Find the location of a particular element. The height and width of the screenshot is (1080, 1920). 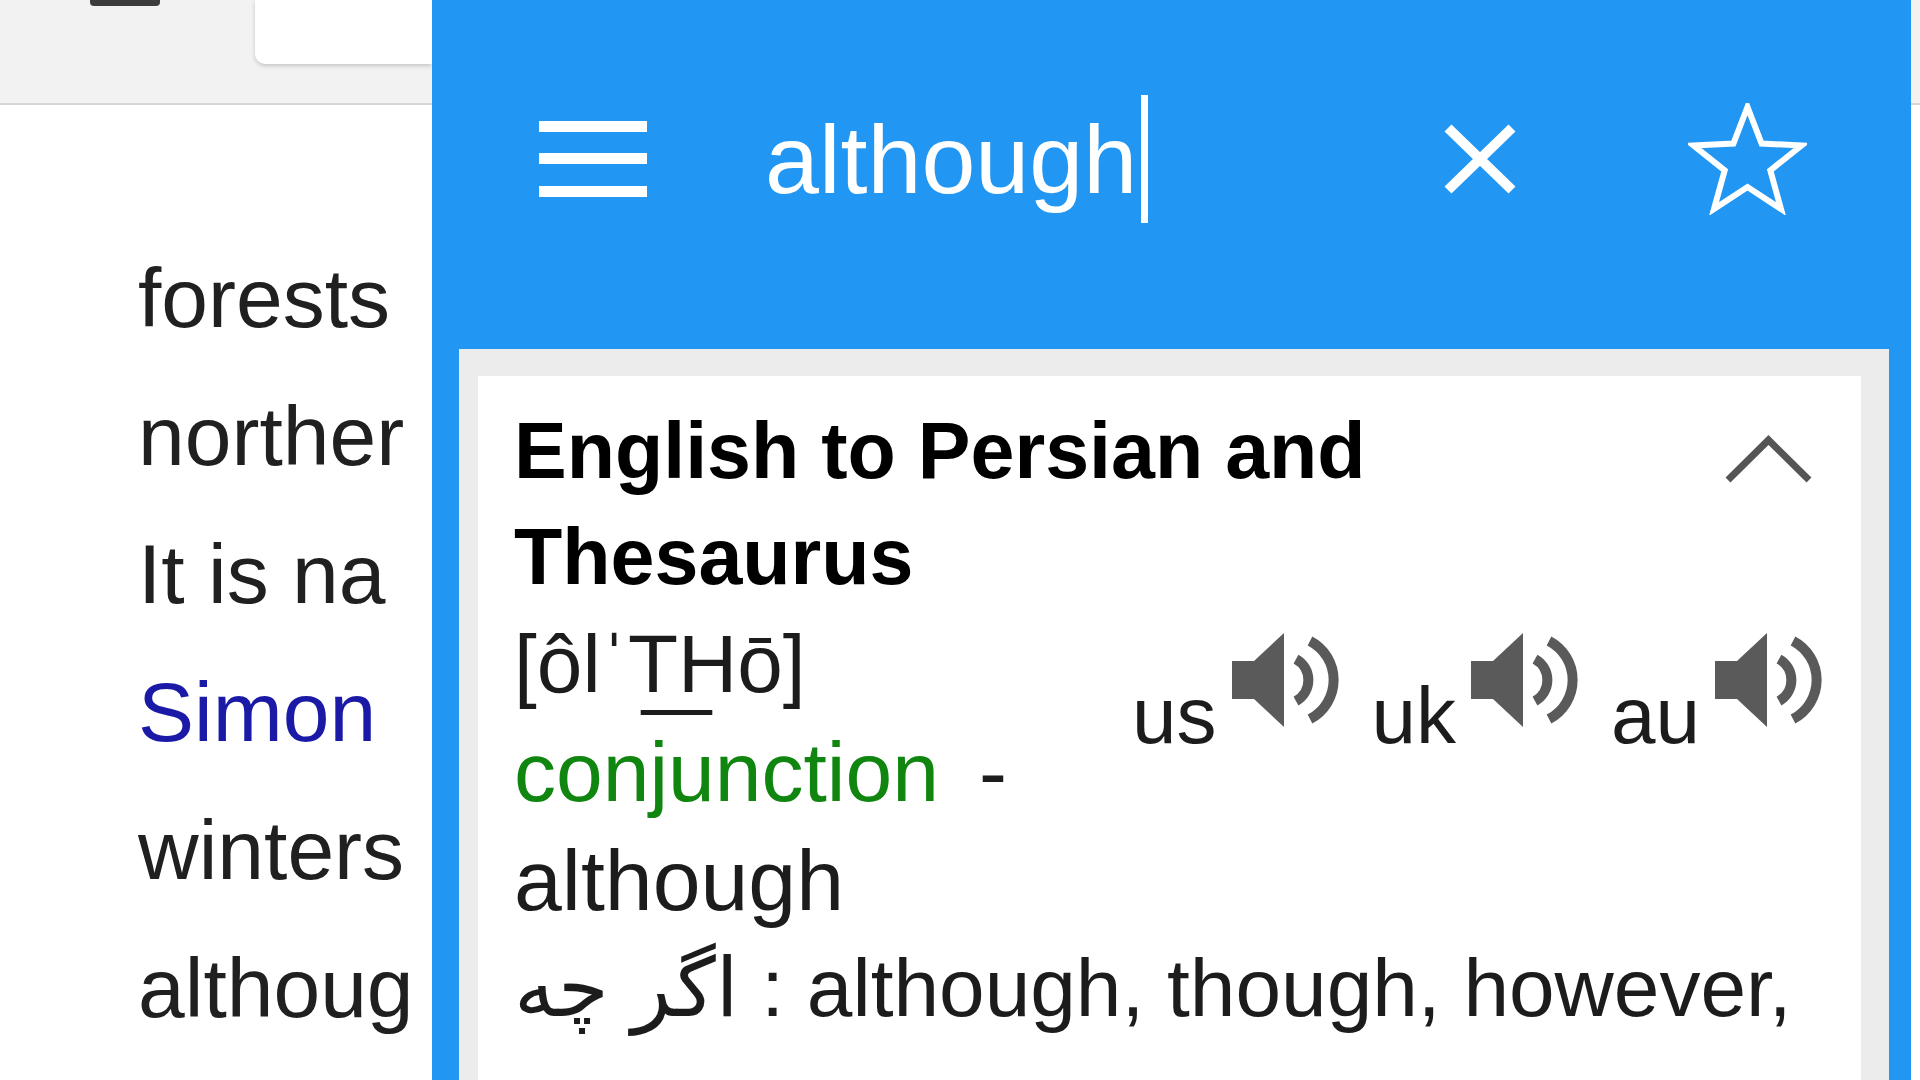

pronunciation-text: [ôlˈT͟Hō] is located at coordinates (660, 664).